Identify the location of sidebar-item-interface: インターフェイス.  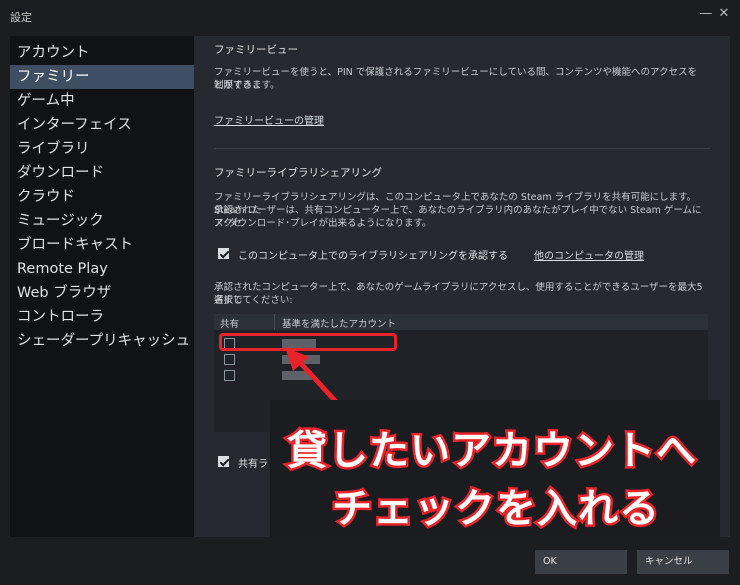
(102, 125).